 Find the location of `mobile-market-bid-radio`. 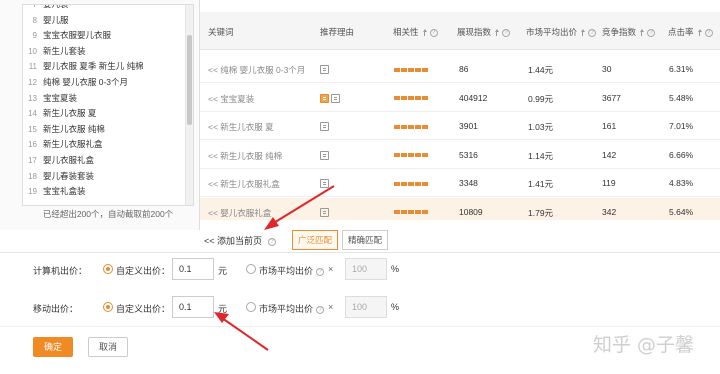

mobile-market-bid-radio is located at coordinates (251, 307).